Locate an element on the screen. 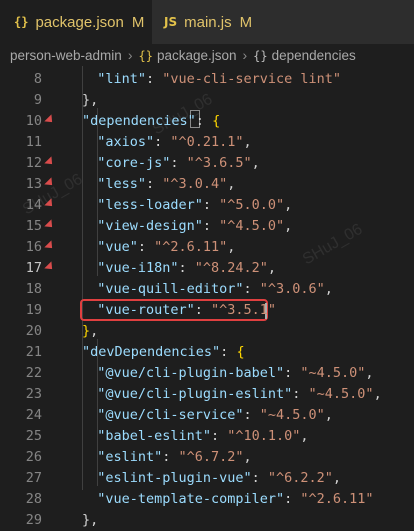  code-line: 17 "vue-i18n": "^8.24.2", is located at coordinates (207, 268).